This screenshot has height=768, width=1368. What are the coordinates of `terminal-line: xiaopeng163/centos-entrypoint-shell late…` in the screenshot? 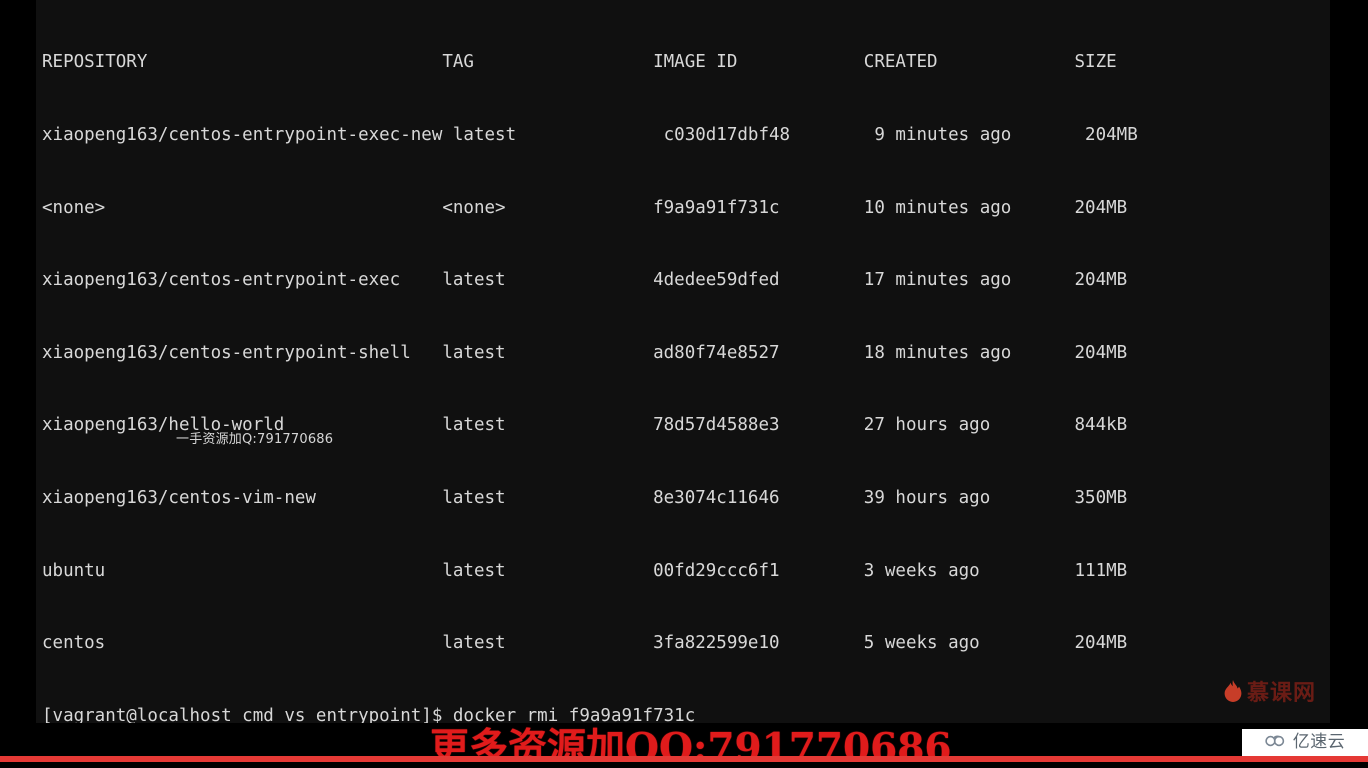 It's located at (585, 352).